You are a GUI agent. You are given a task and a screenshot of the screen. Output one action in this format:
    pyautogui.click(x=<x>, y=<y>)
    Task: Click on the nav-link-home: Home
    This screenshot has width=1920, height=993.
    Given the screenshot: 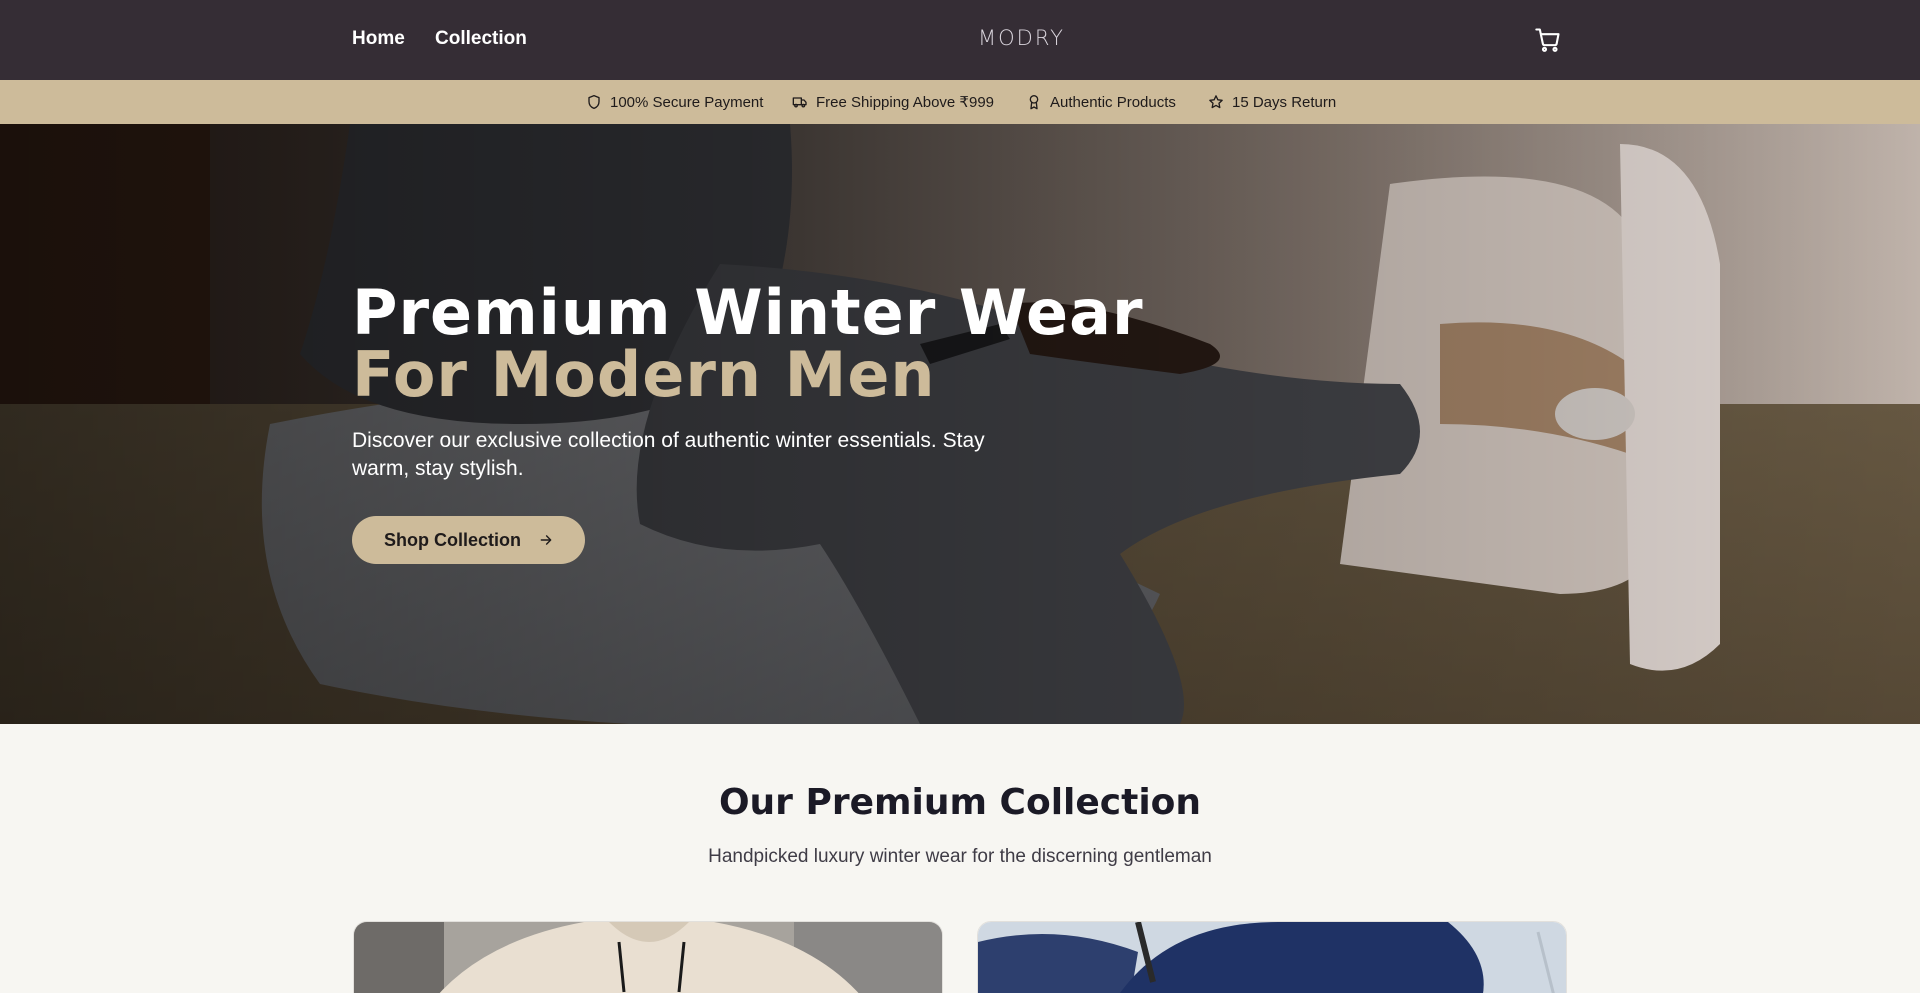 What is the action you would take?
    pyautogui.click(x=378, y=39)
    